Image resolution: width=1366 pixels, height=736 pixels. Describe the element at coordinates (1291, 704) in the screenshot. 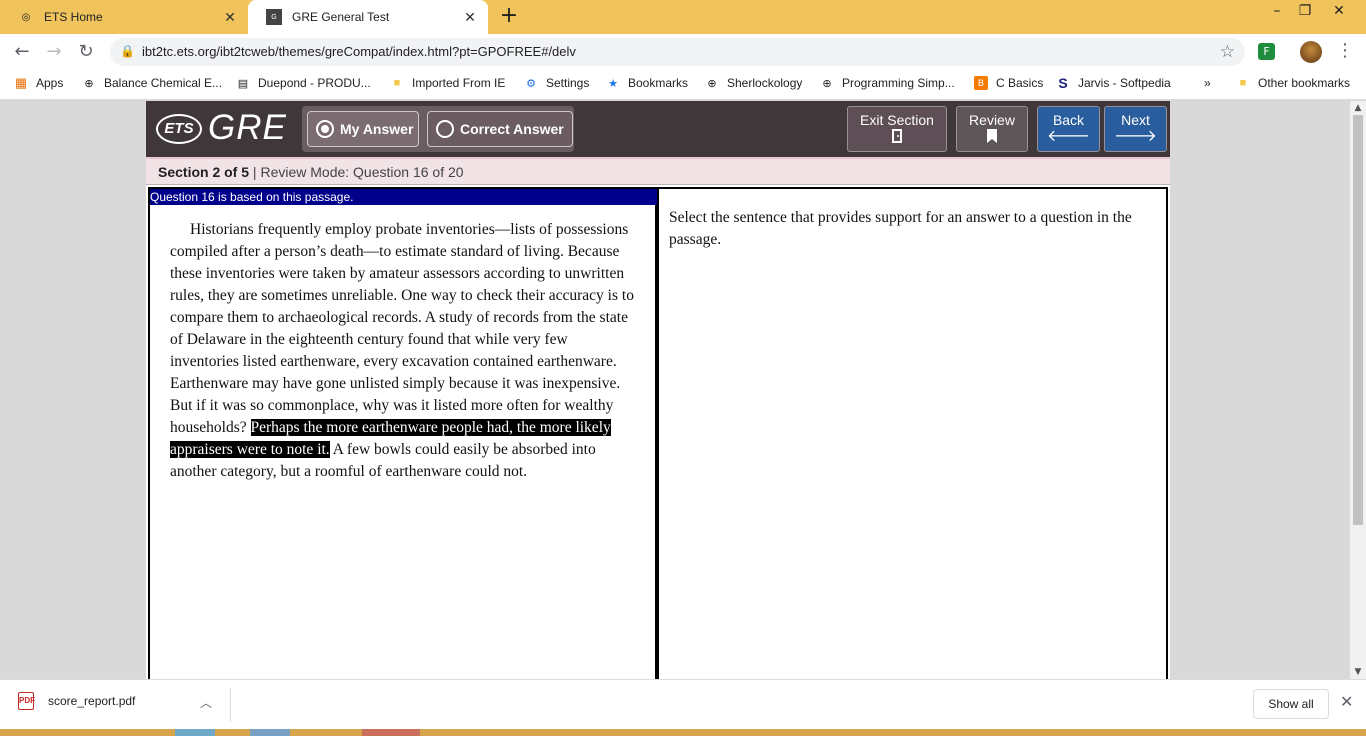

I see `show-all-button: Show all` at that location.